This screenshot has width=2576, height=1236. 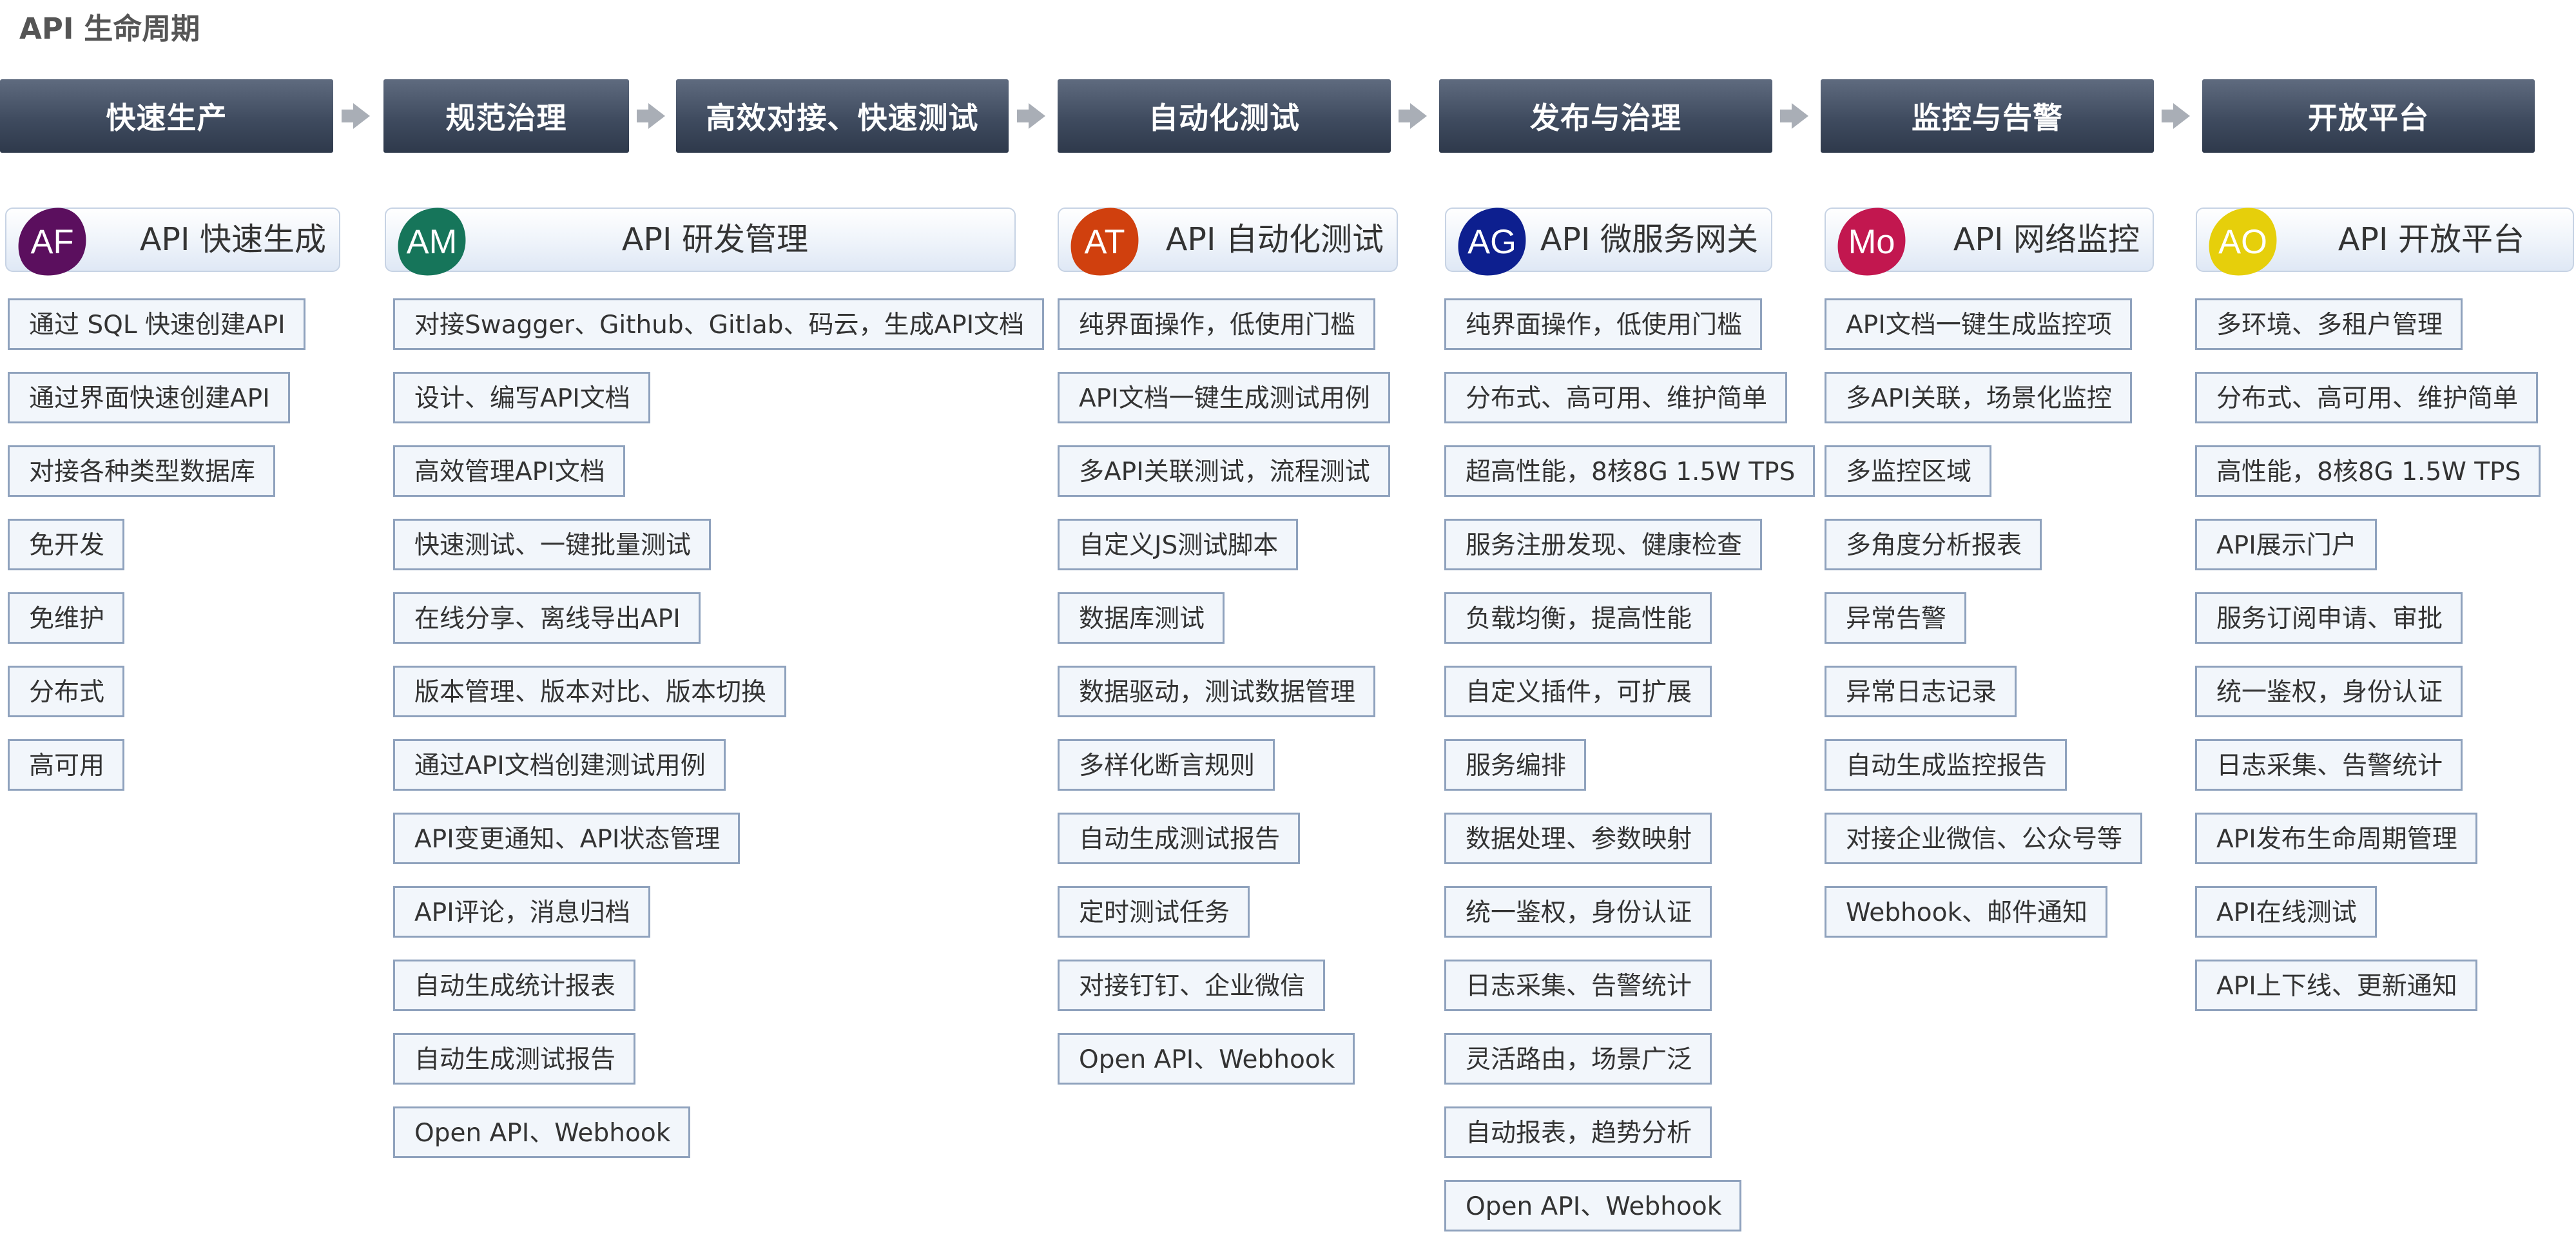 I want to click on product-name: API 快速生成, so click(x=232, y=239).